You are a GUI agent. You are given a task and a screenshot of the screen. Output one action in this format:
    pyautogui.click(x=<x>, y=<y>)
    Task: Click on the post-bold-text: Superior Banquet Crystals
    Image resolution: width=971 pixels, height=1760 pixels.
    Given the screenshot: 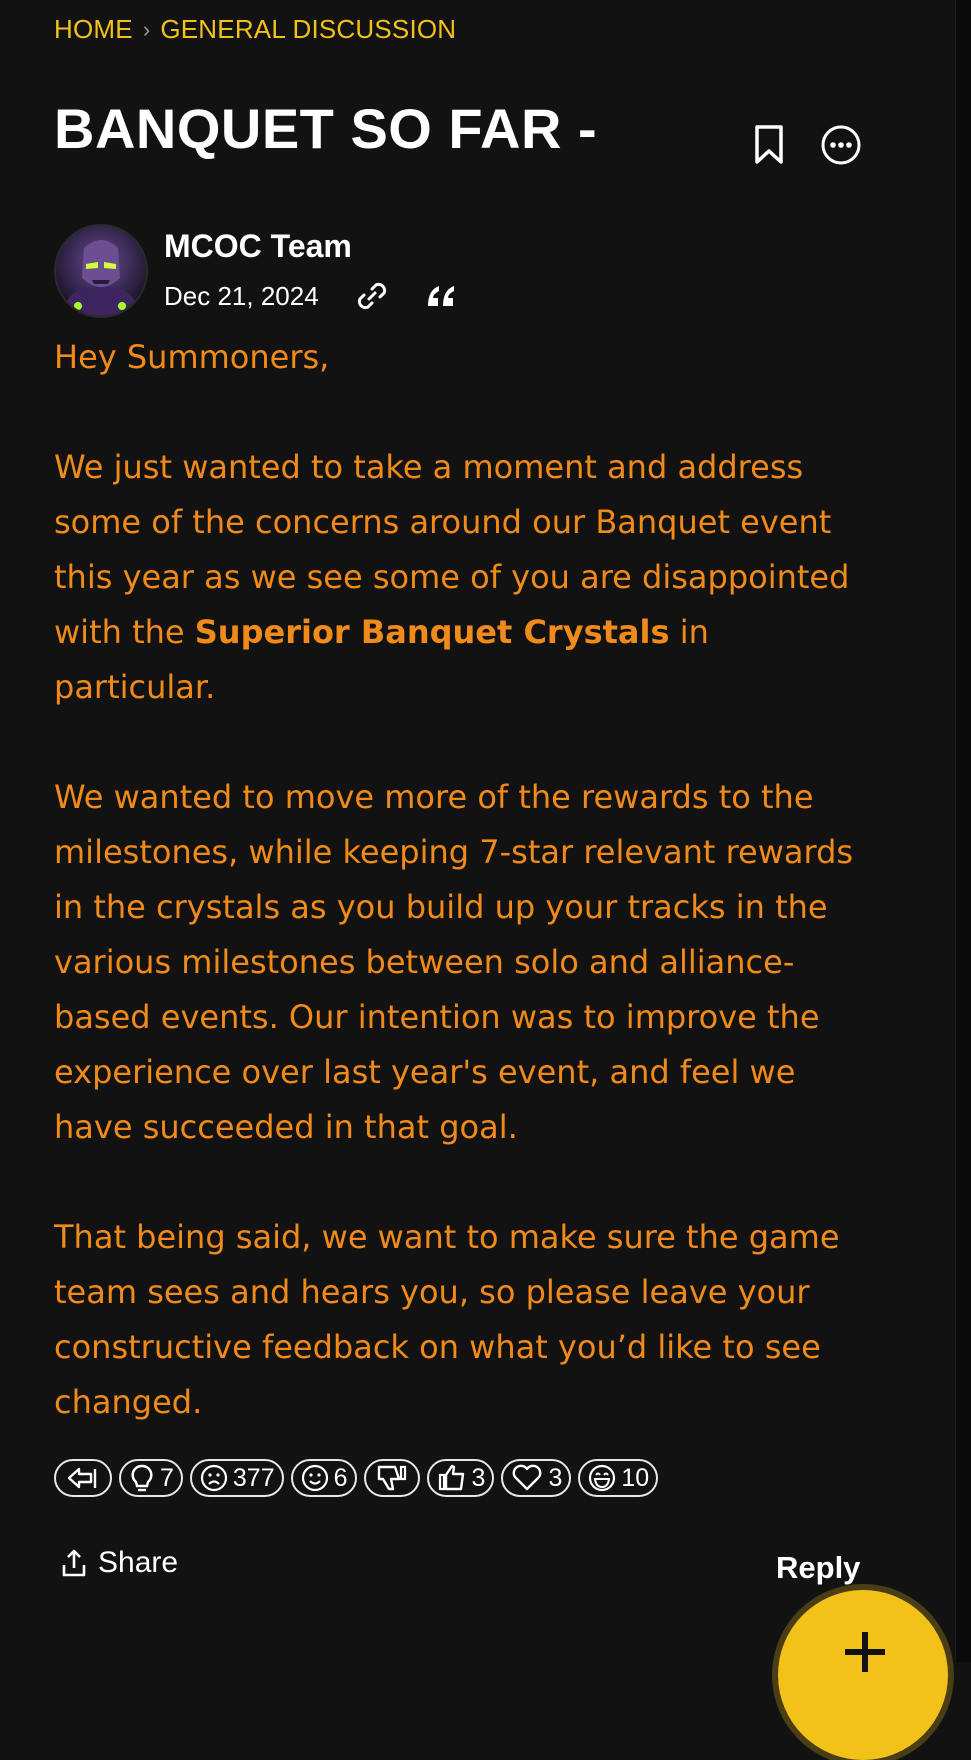 What is the action you would take?
    pyautogui.click(x=432, y=632)
    